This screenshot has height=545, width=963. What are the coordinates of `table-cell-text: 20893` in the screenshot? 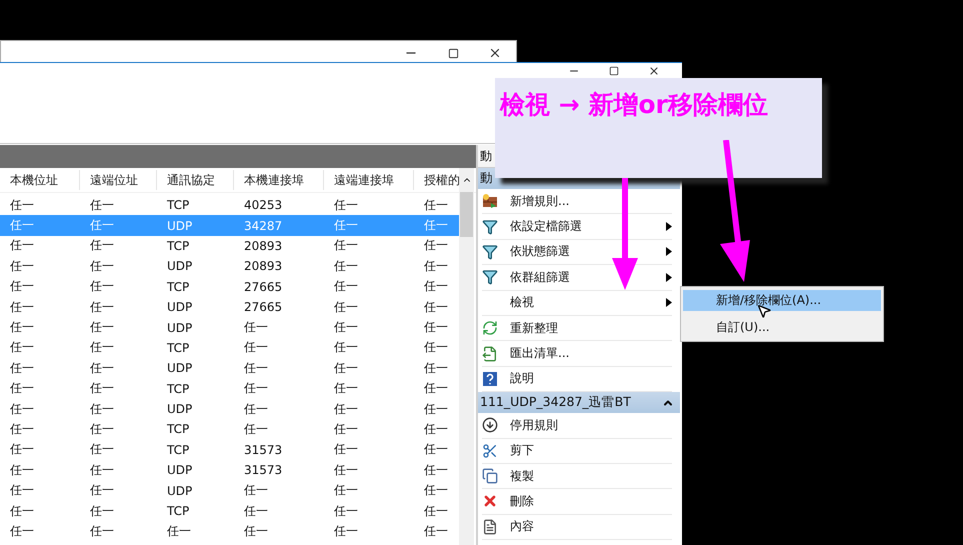 It's located at (263, 245).